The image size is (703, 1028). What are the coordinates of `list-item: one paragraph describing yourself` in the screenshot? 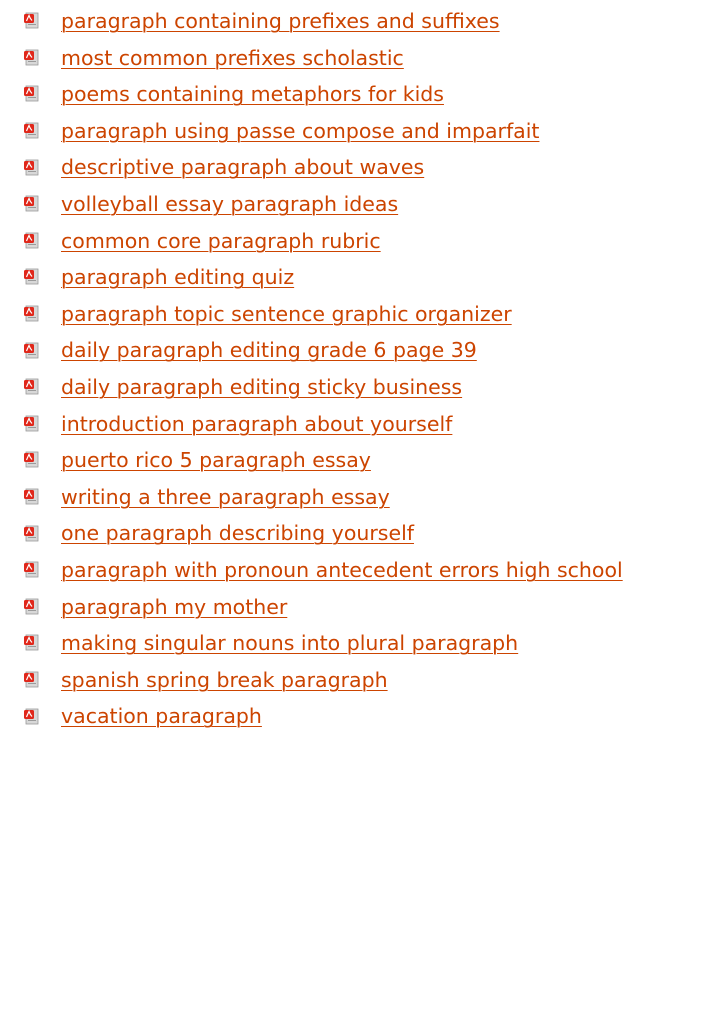 It's located at (351, 533).